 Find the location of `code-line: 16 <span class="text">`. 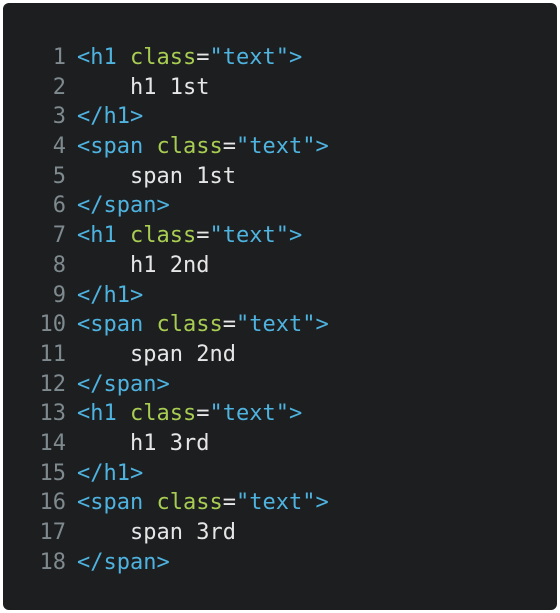

code-line: 16 <span class="text"> is located at coordinates (280, 503).